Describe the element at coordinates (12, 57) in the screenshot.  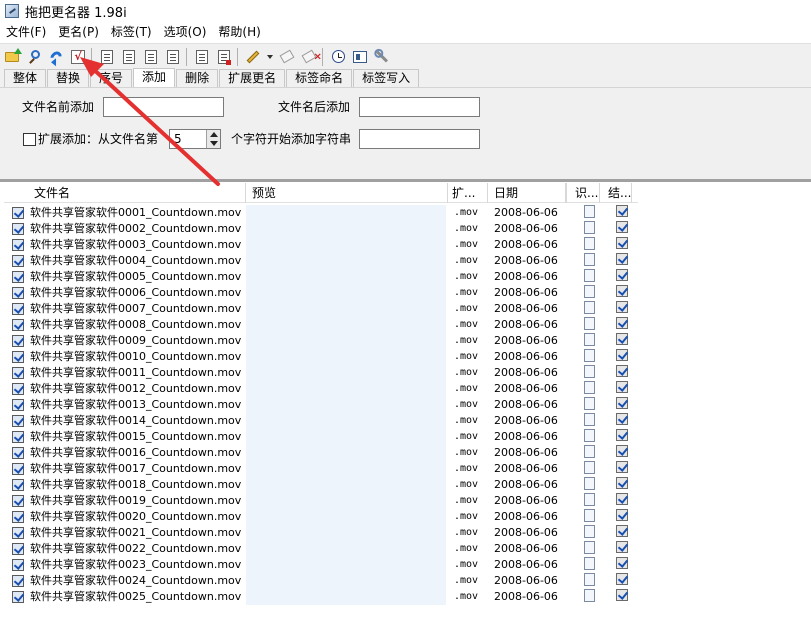
I see `open-folder-button` at that location.